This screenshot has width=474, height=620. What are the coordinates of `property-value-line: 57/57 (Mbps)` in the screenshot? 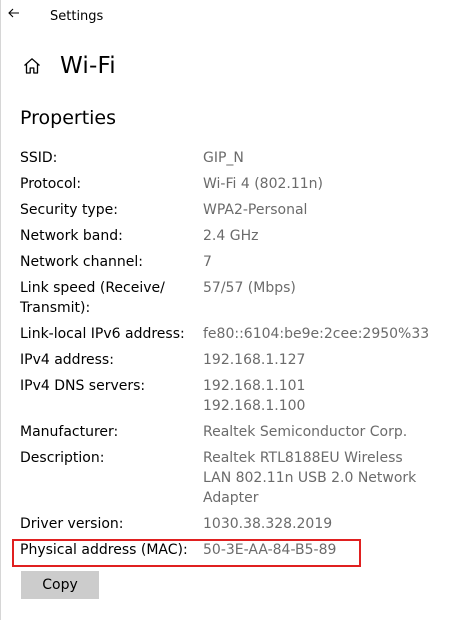 It's located at (249, 288).